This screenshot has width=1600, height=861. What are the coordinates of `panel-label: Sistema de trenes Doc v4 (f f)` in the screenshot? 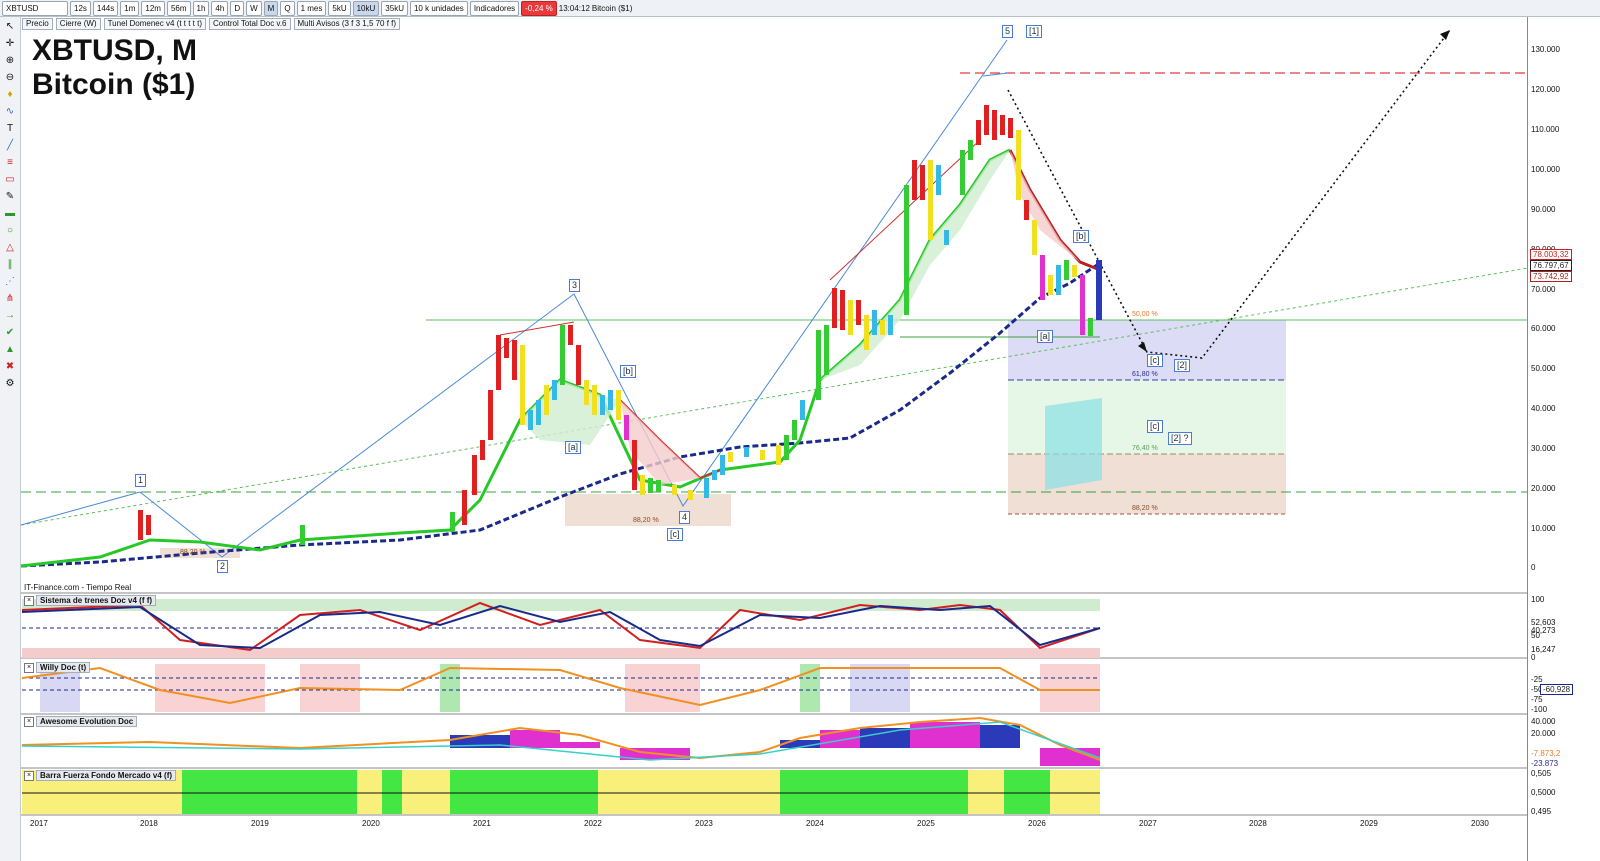 It's located at (96, 600).